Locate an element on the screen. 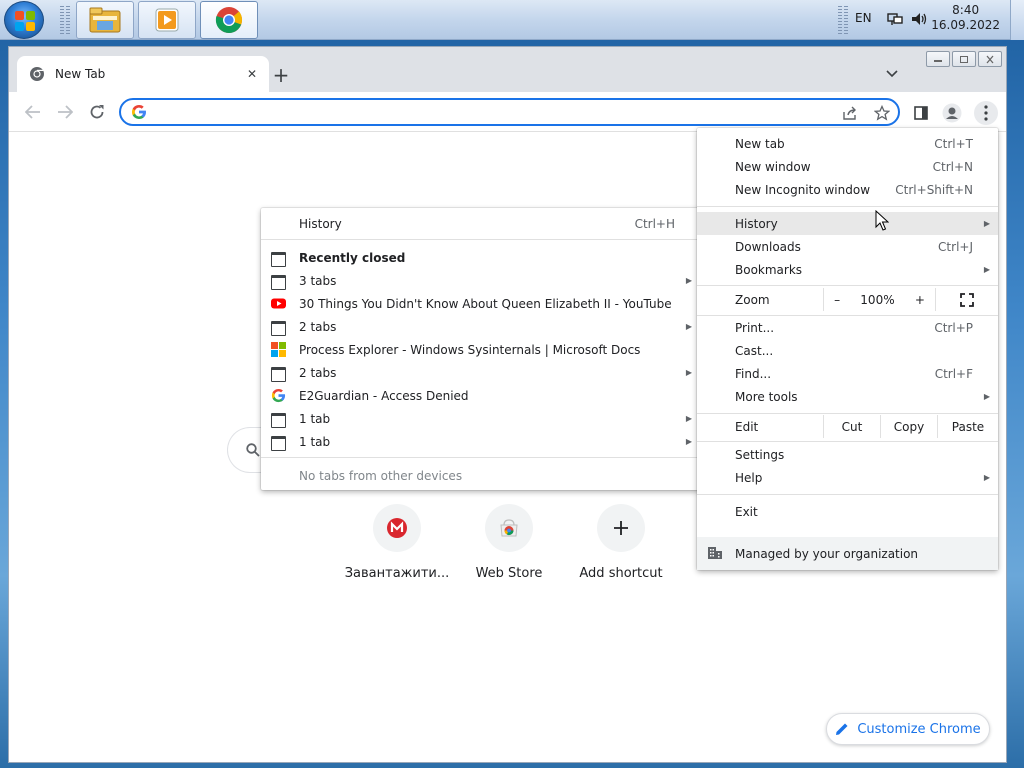  reload-icon is located at coordinates (97, 112).